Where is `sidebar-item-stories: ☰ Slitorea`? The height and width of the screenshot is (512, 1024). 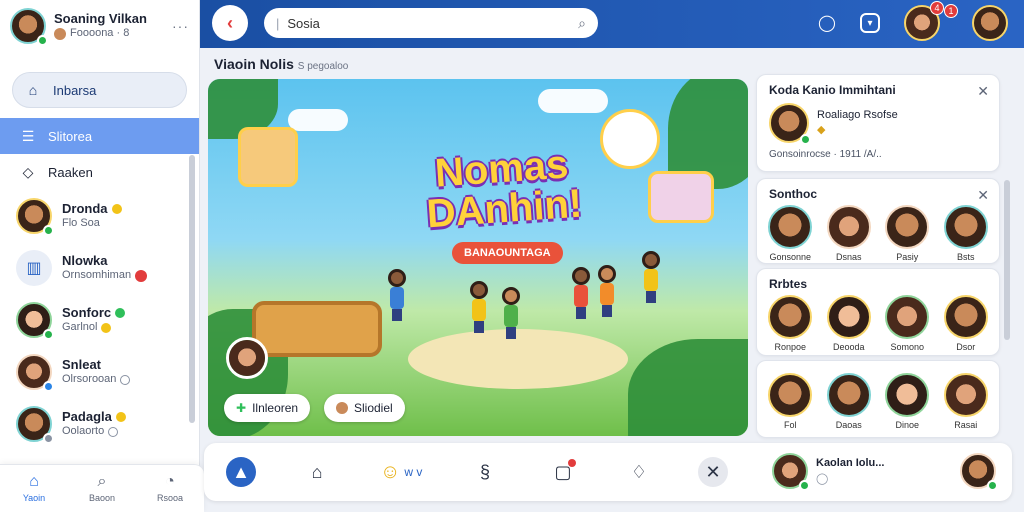 sidebar-item-stories: ☰ Slitorea is located at coordinates (99, 136).